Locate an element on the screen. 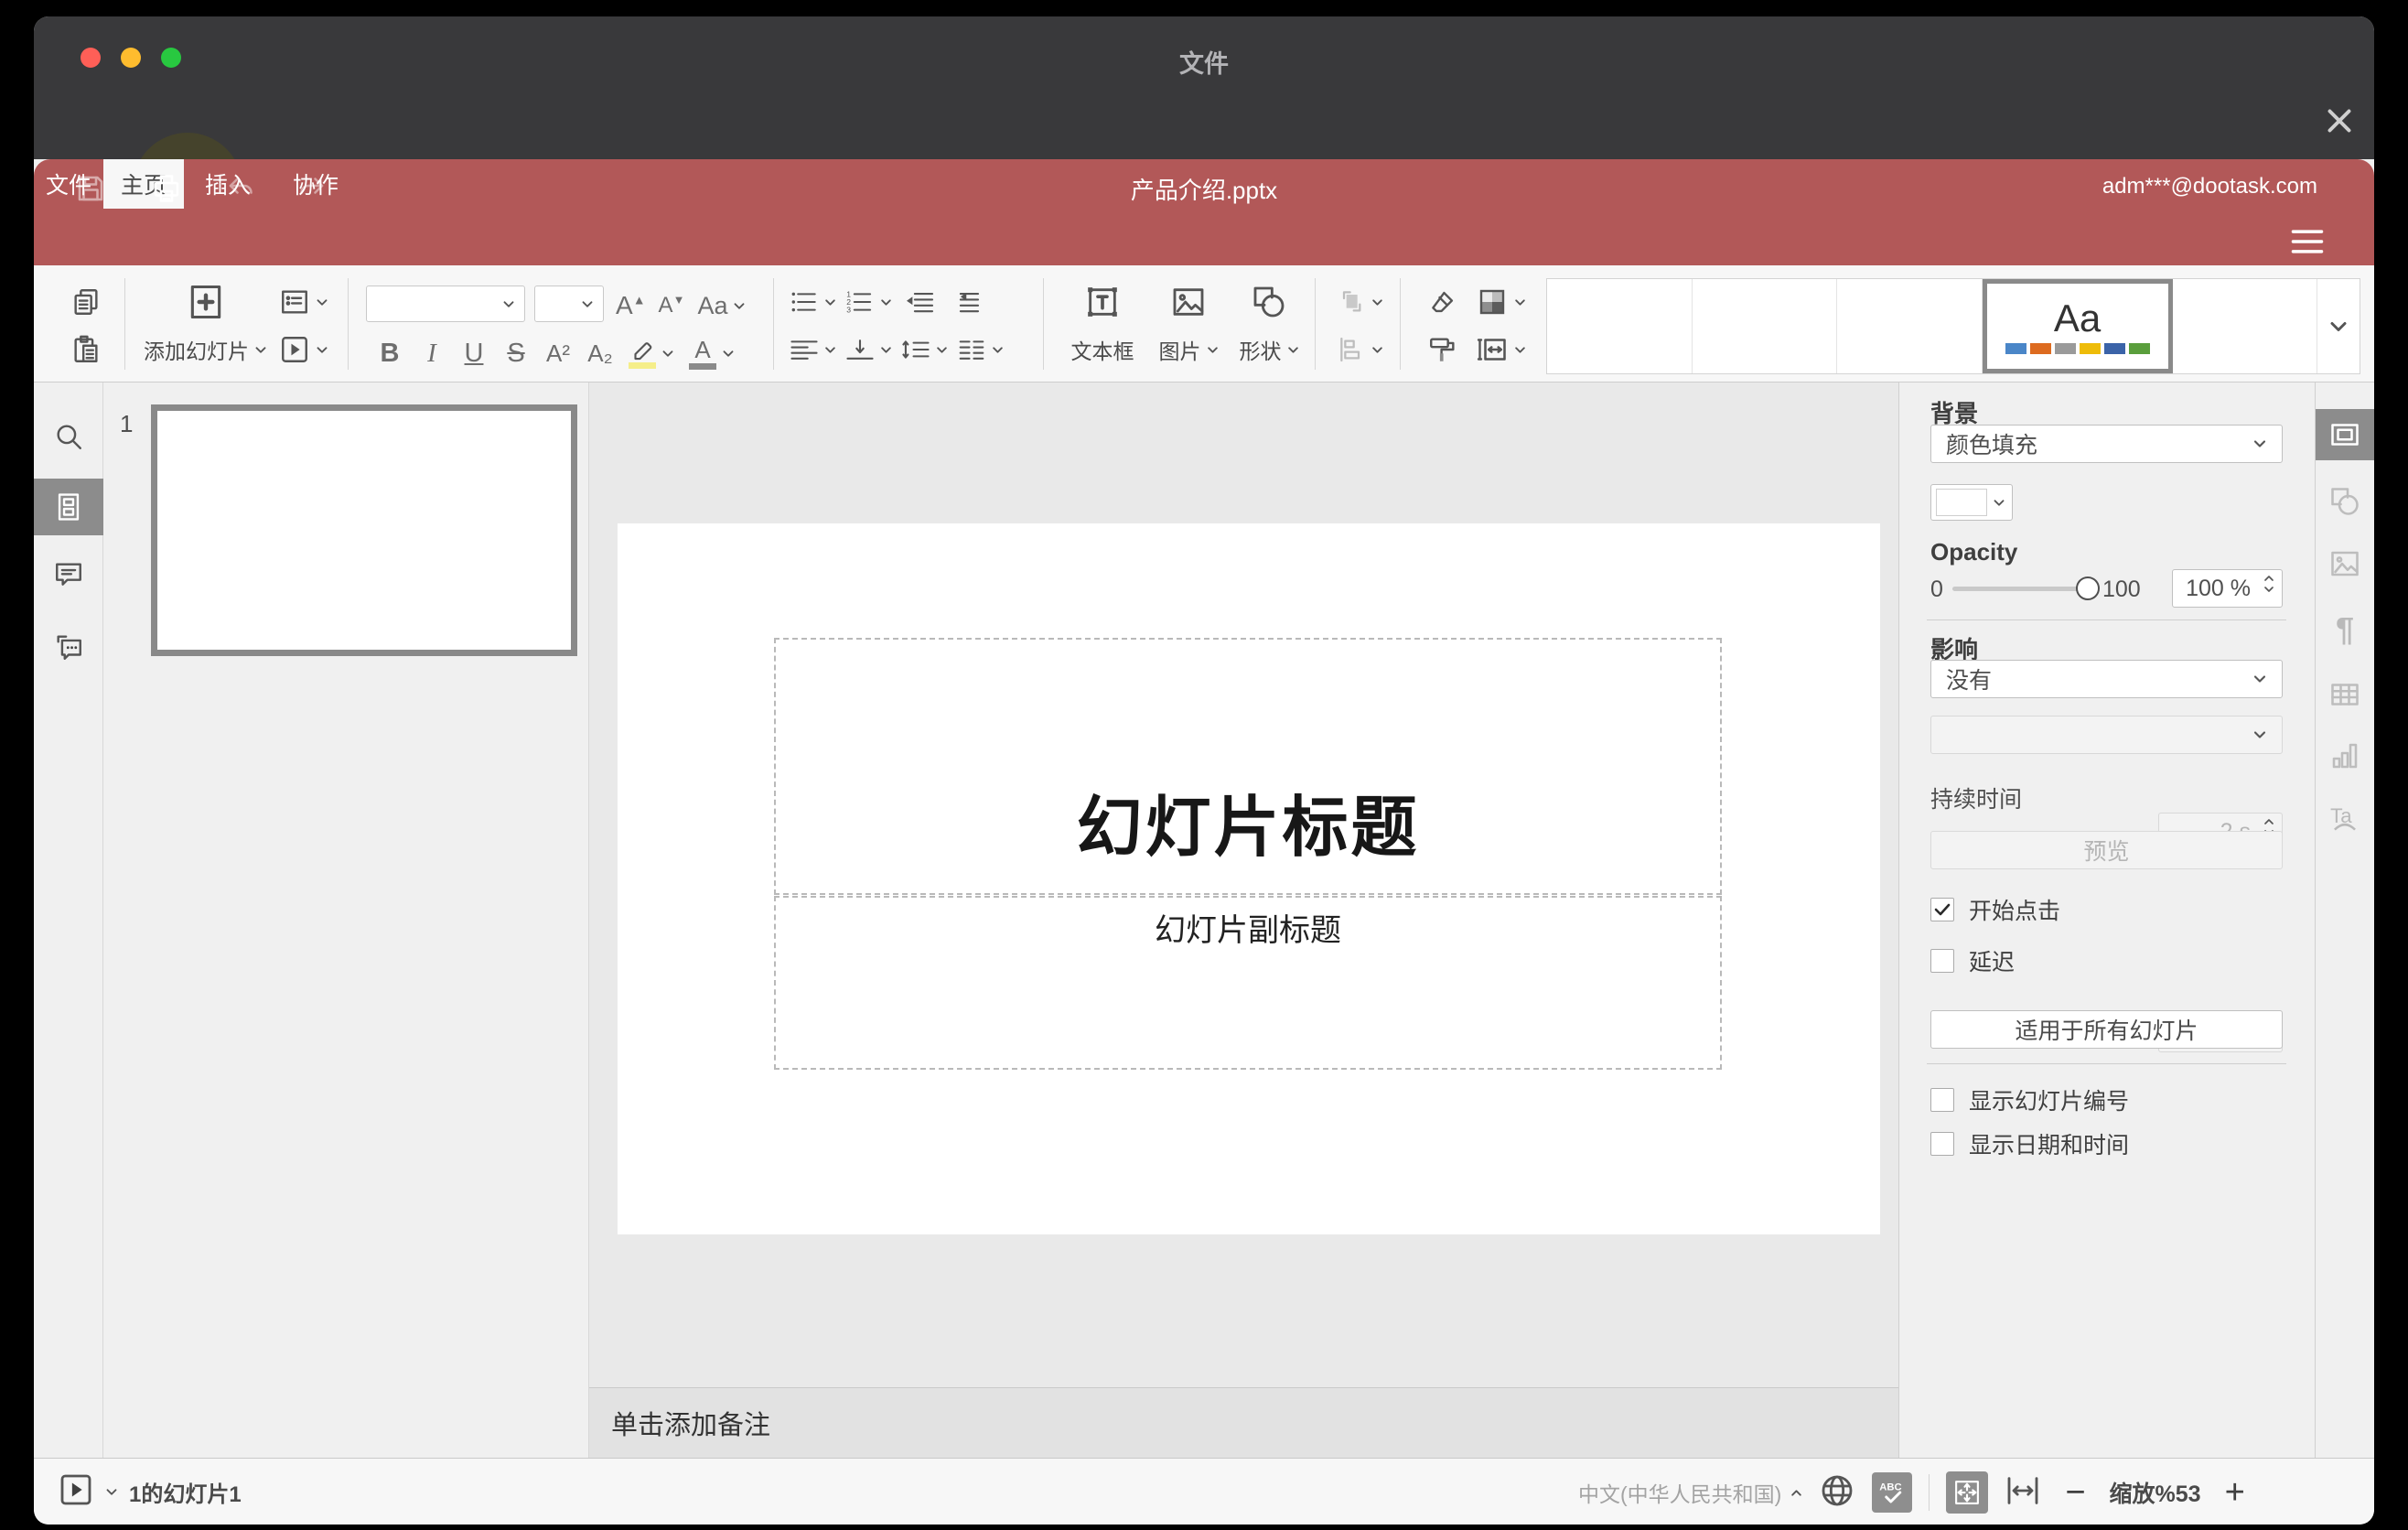 This screenshot has width=2408, height=1530. opacity-slider-track is located at coordinates (2020, 589).